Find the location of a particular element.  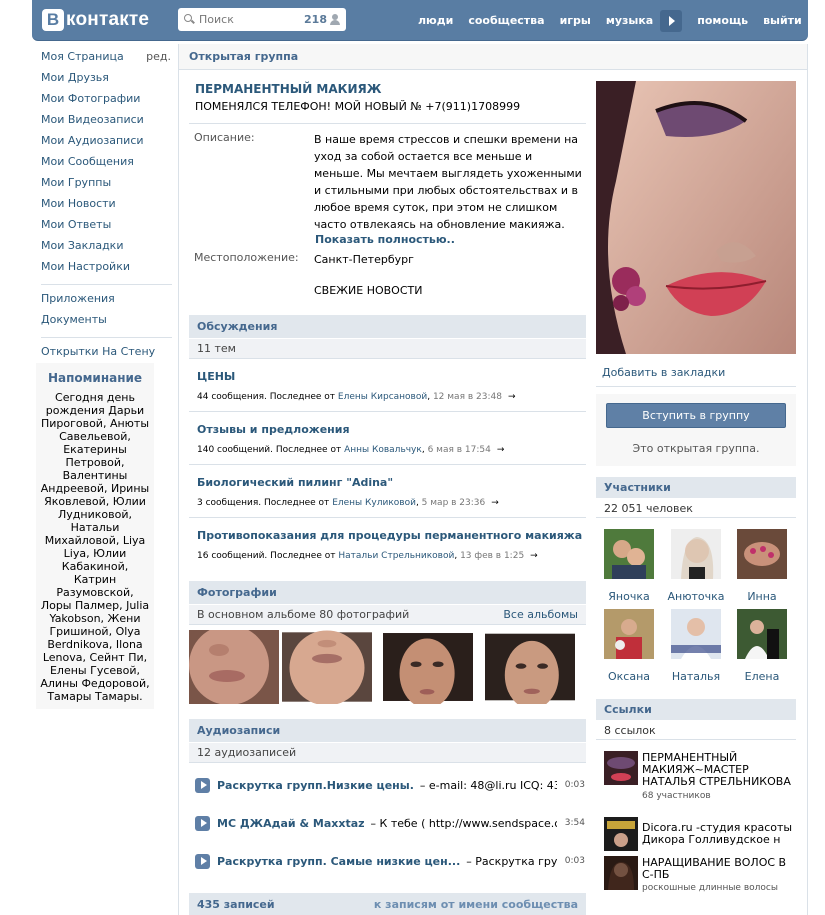

sidebar-item-friends: Мои Друзья is located at coordinates (106, 81).